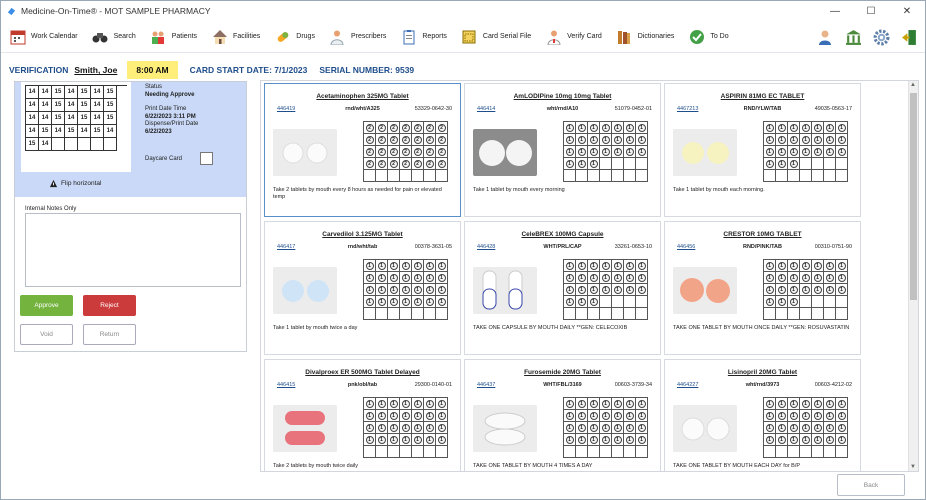 This screenshot has height=500, width=926. What do you see at coordinates (114, 36) in the screenshot?
I see `search-button: Search` at bounding box center [114, 36].